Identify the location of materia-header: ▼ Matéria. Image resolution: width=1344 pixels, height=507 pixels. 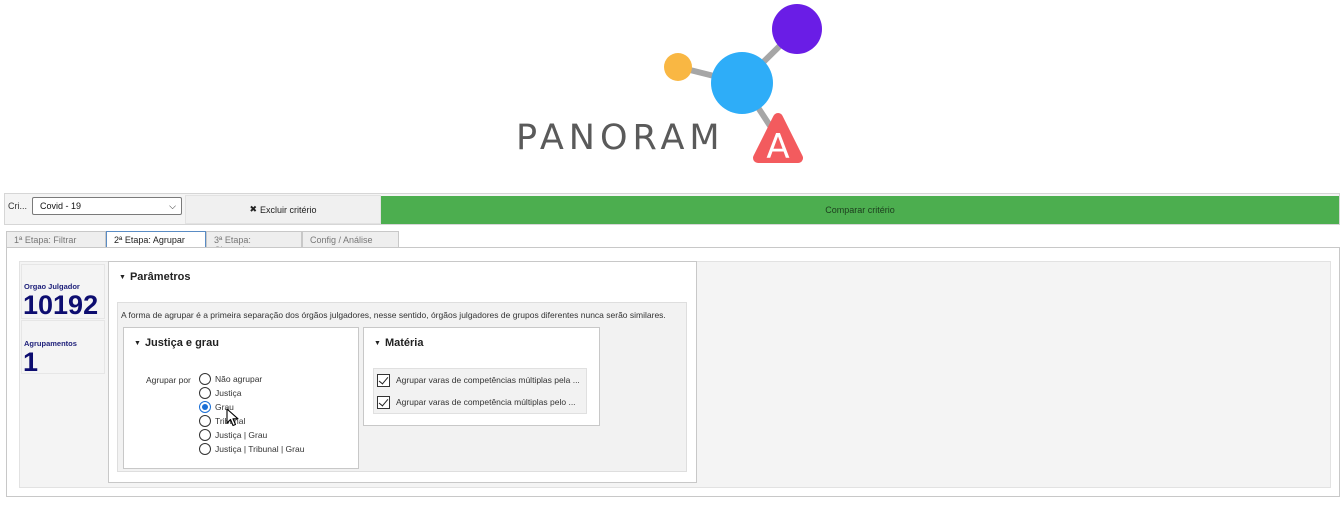
(398, 343).